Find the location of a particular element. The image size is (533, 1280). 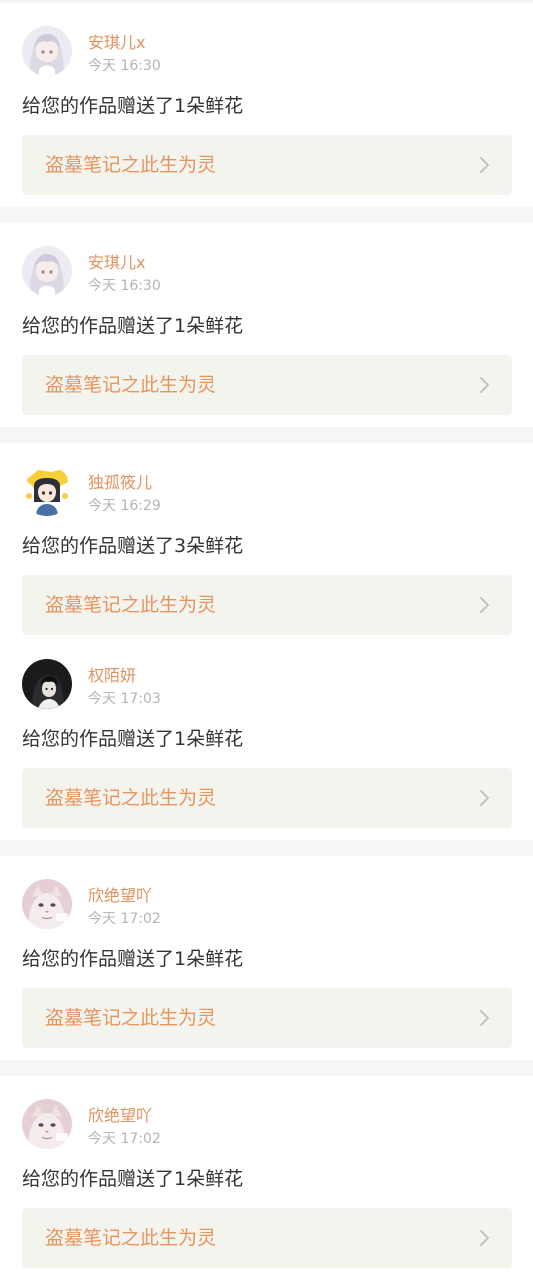

gift-message: 给您的作品赠送了3朵鲜花 is located at coordinates (133, 546).